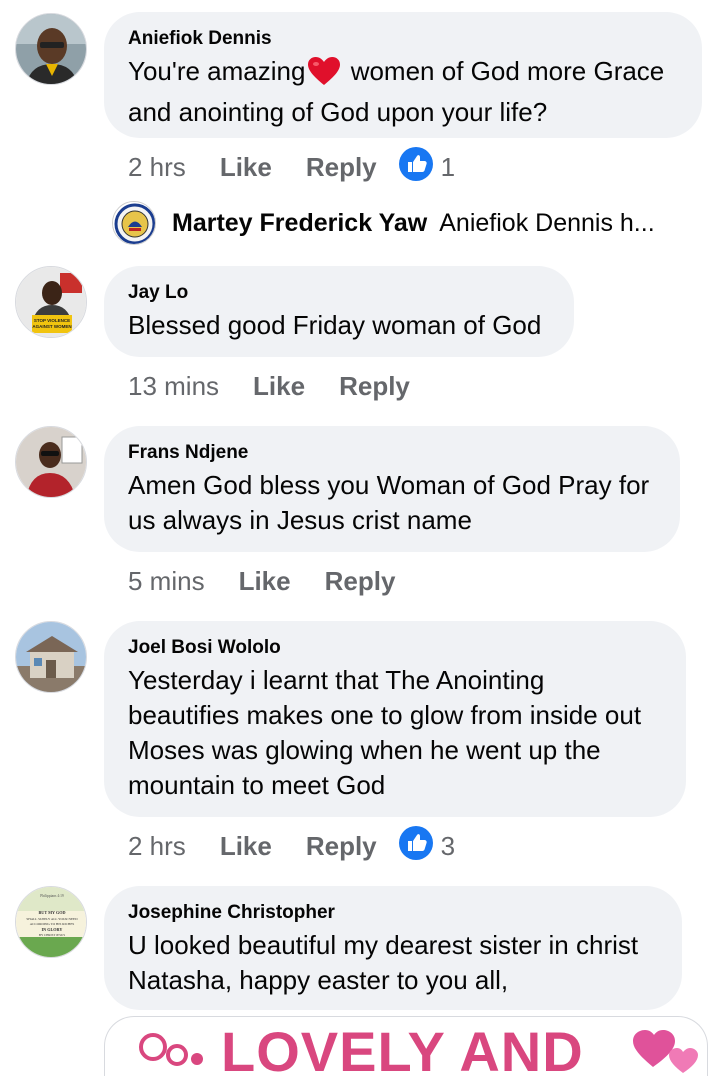  I want to click on avatar-caption: SHALL SUPPLY ALL YOUR NEED, so click(52, 919).